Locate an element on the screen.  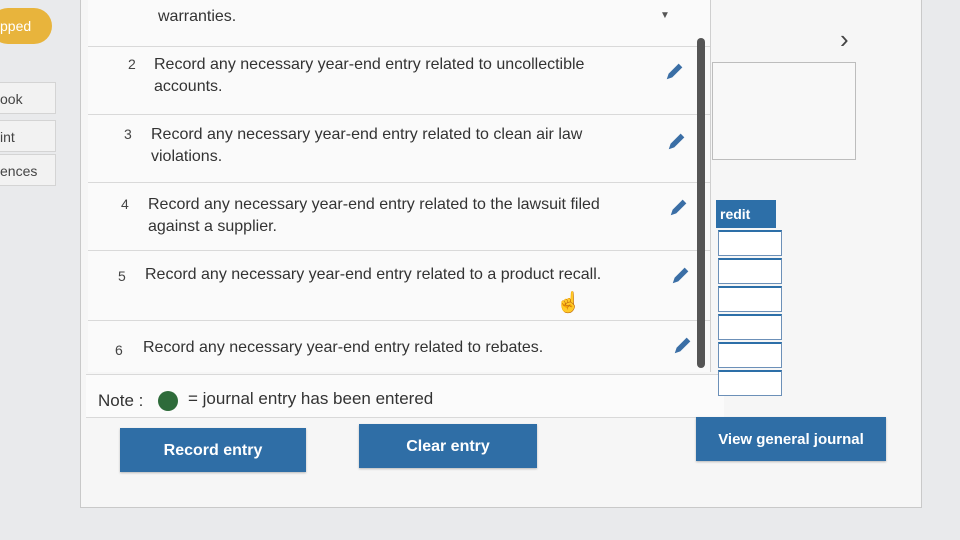
partial-item-text: warranties. is located at coordinates (197, 16).